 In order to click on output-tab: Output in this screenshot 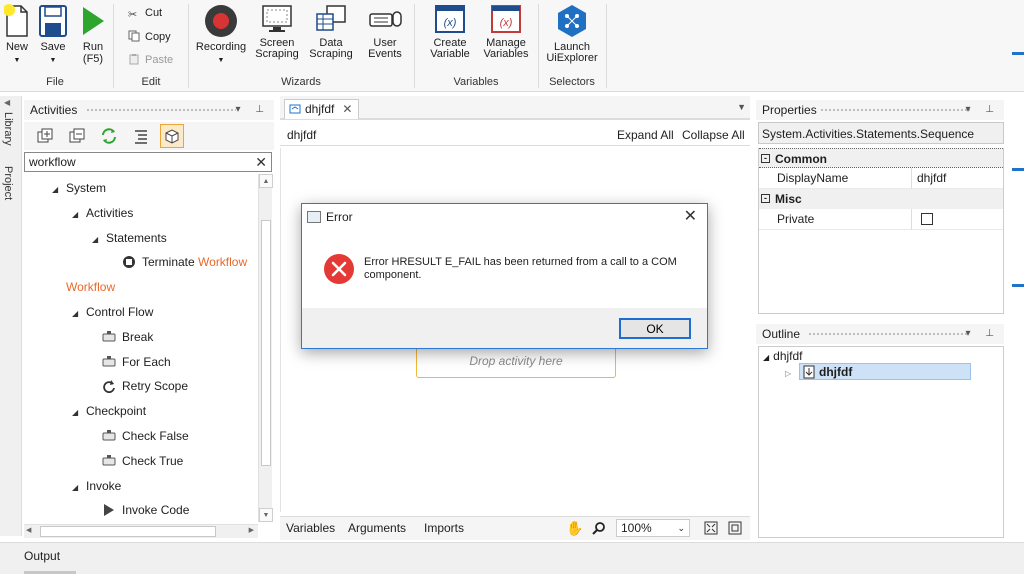, I will do `click(42, 556)`.